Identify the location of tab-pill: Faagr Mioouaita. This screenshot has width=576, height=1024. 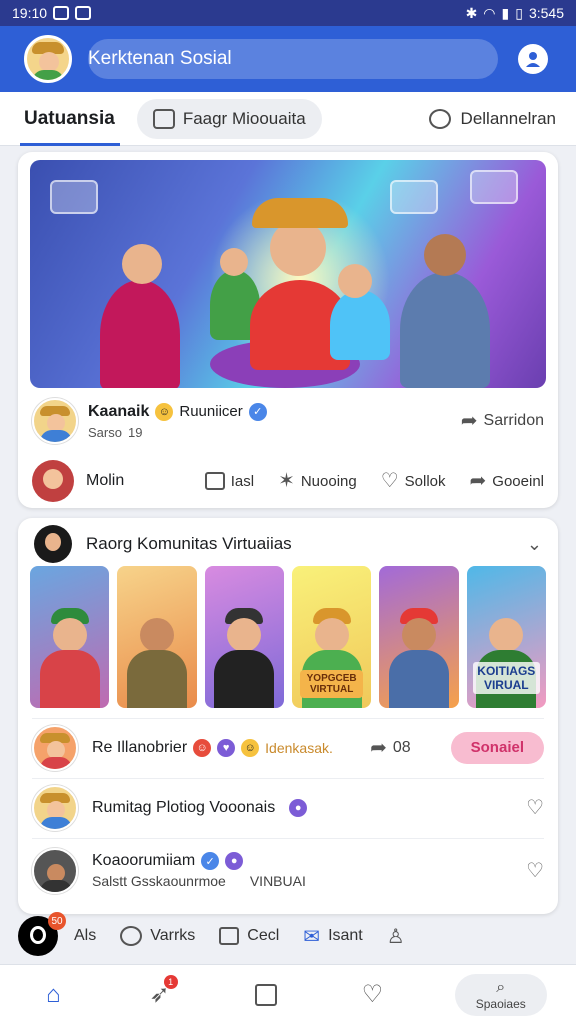
(229, 118).